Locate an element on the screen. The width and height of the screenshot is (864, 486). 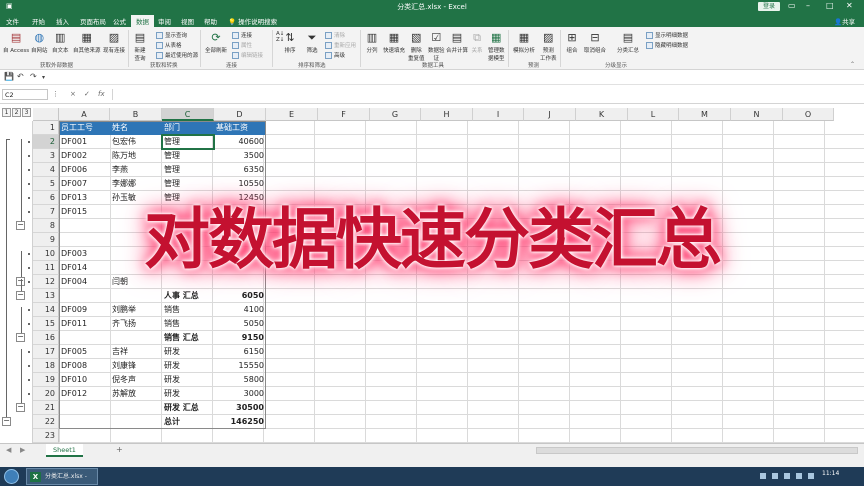
hide-detail-button: 隐藏明细数据 is located at coordinates (667, 45).